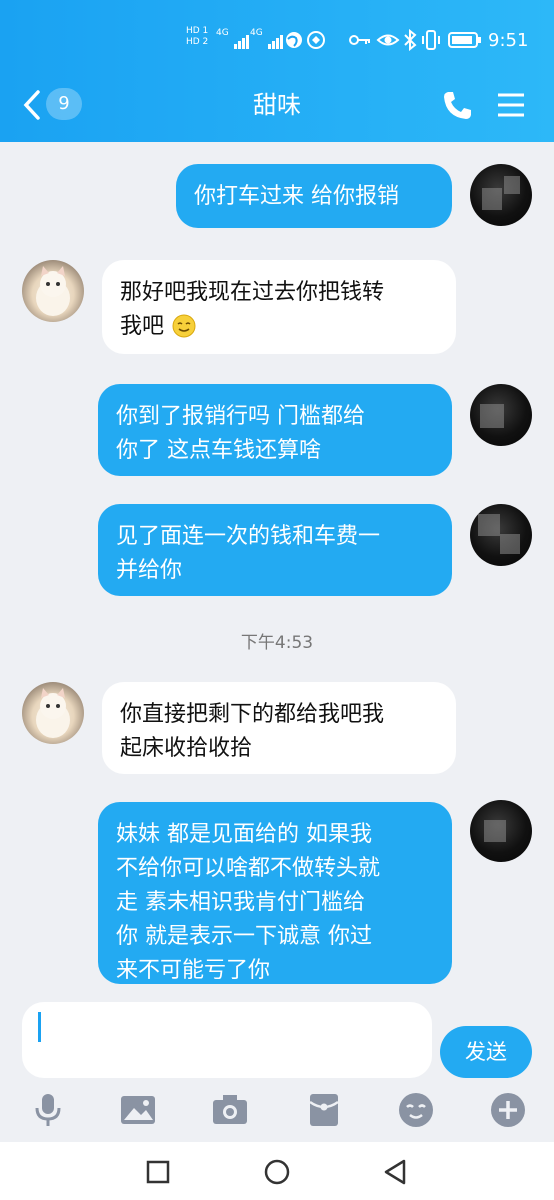 The height and width of the screenshot is (1200, 554). I want to click on red-packet-icon, so click(324, 1110).